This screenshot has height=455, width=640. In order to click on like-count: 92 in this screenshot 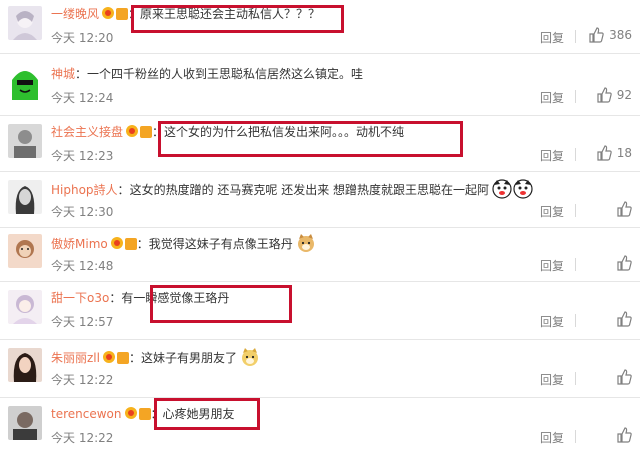, I will do `click(624, 95)`.